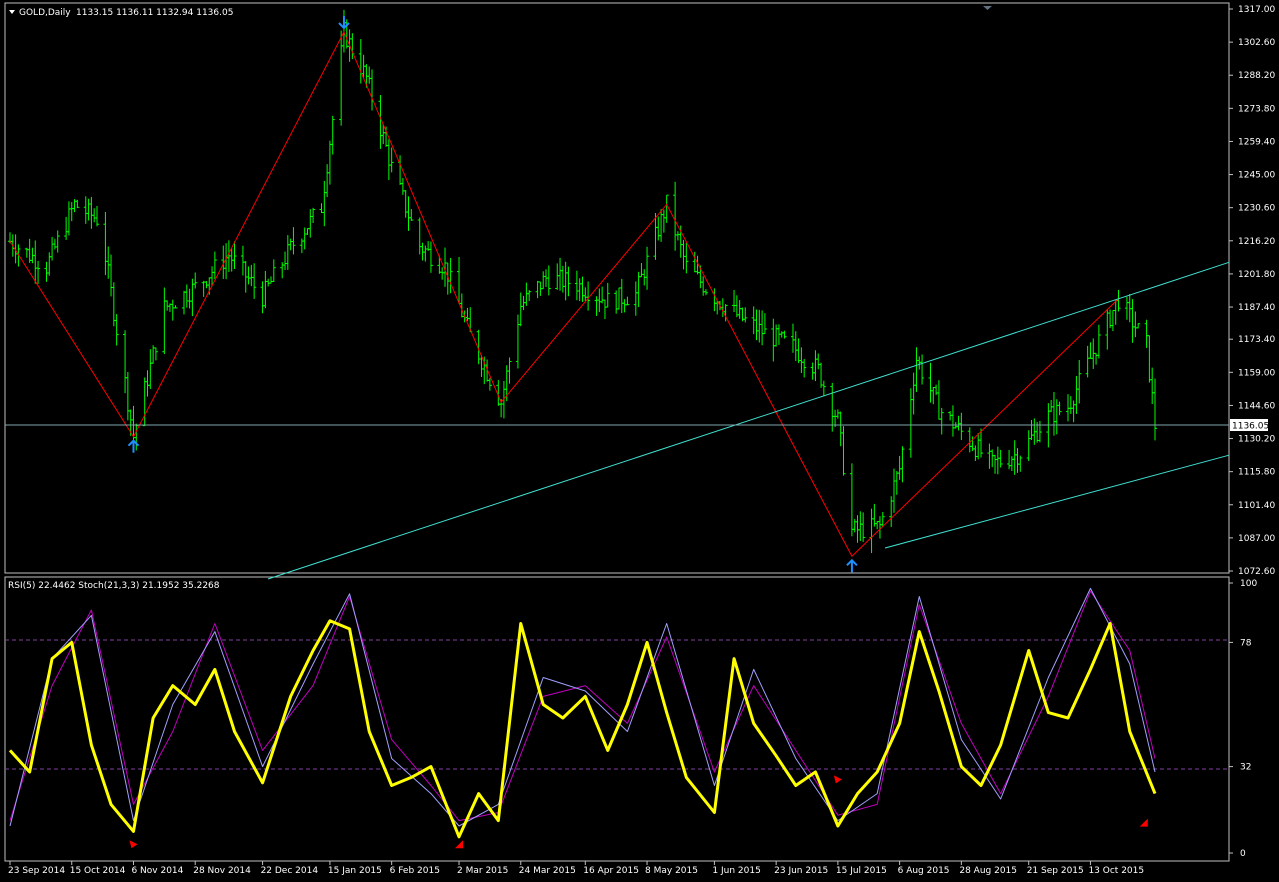  What do you see at coordinates (671, 871) in the screenshot?
I see `time-tick-label: 8 May 2015` at bounding box center [671, 871].